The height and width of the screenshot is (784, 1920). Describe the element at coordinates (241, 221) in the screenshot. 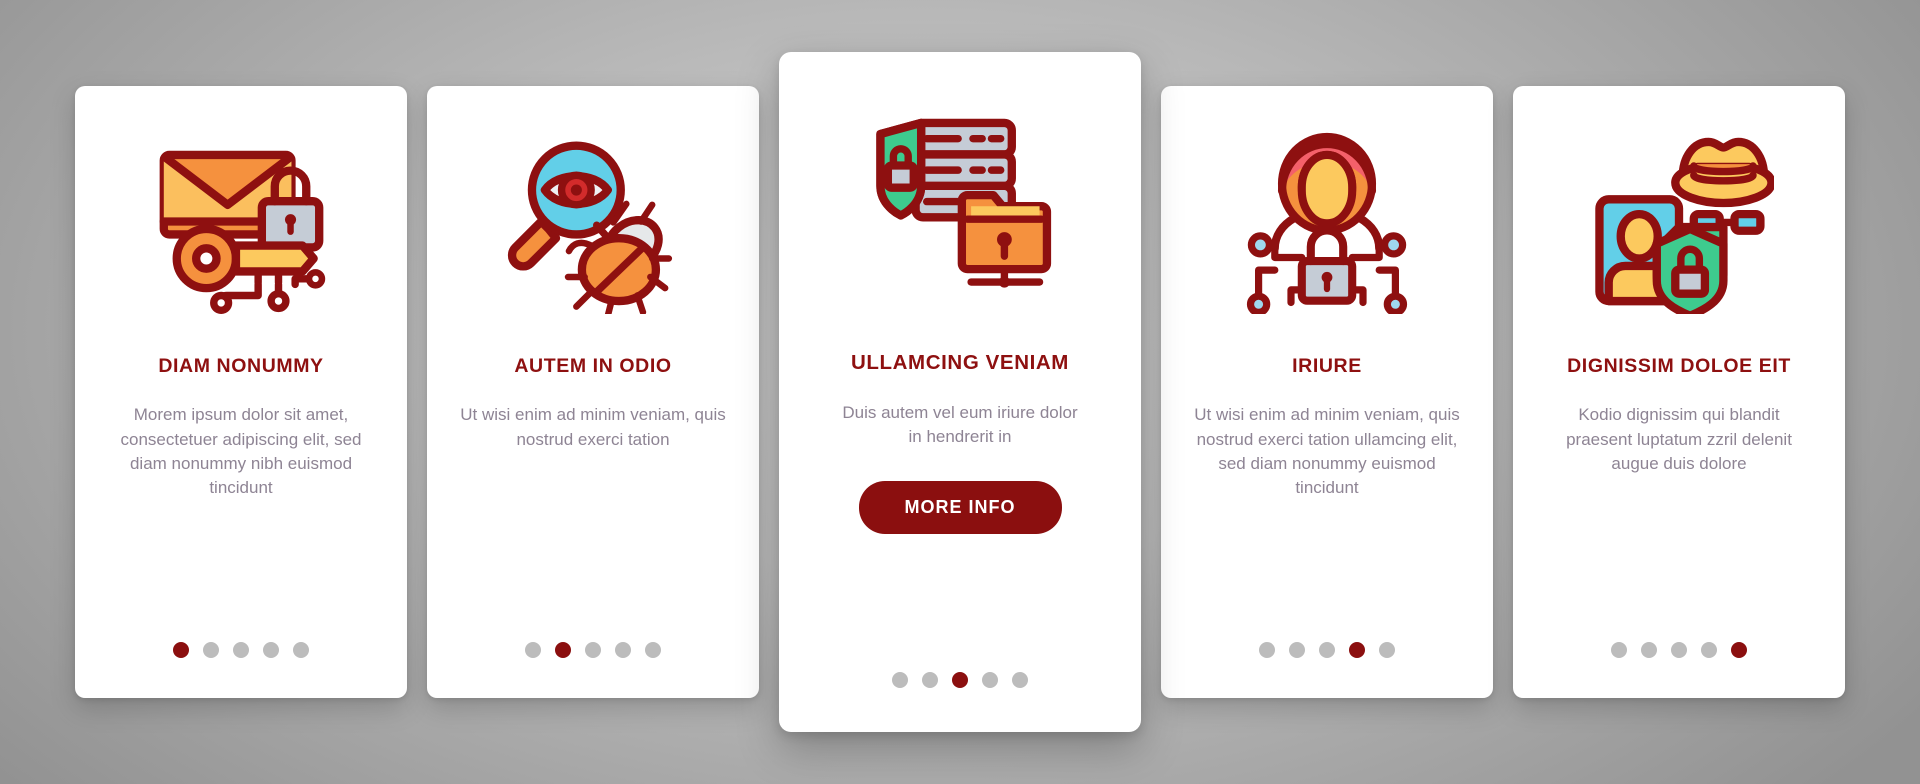

I see `encrypted-email-key-icon` at that location.